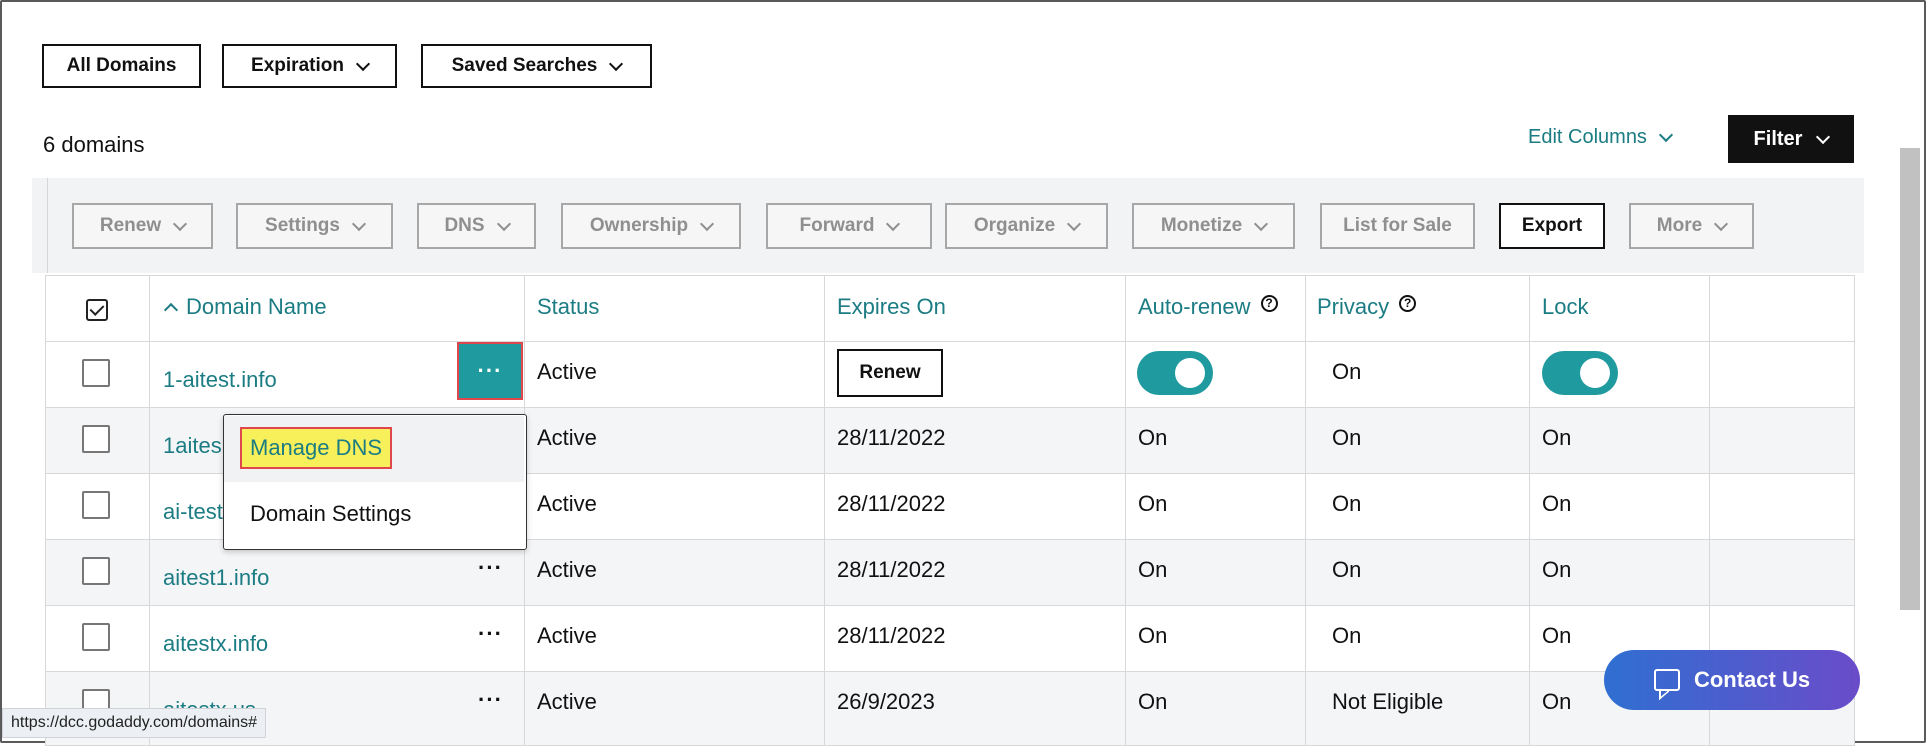 The width and height of the screenshot is (1926, 746). What do you see at coordinates (524, 65) in the screenshot?
I see `saved-searches-label: Saved Searches` at bounding box center [524, 65].